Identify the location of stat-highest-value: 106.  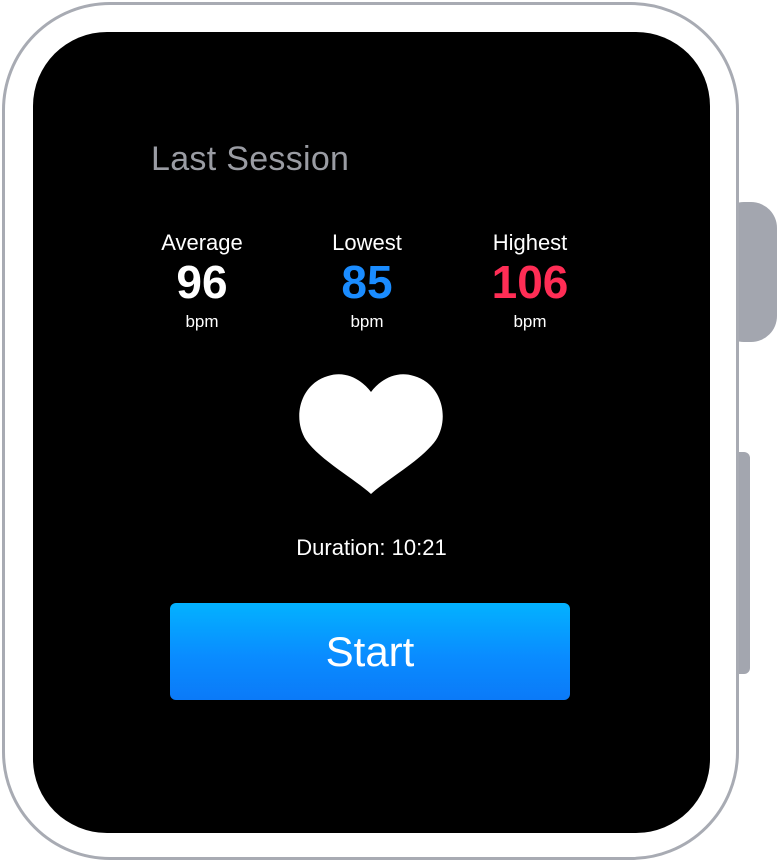
(530, 282).